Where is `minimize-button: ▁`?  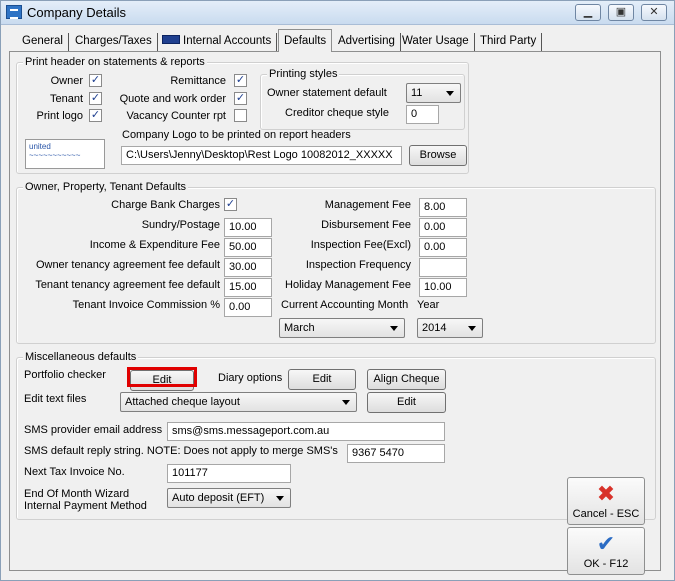 minimize-button: ▁ is located at coordinates (588, 12).